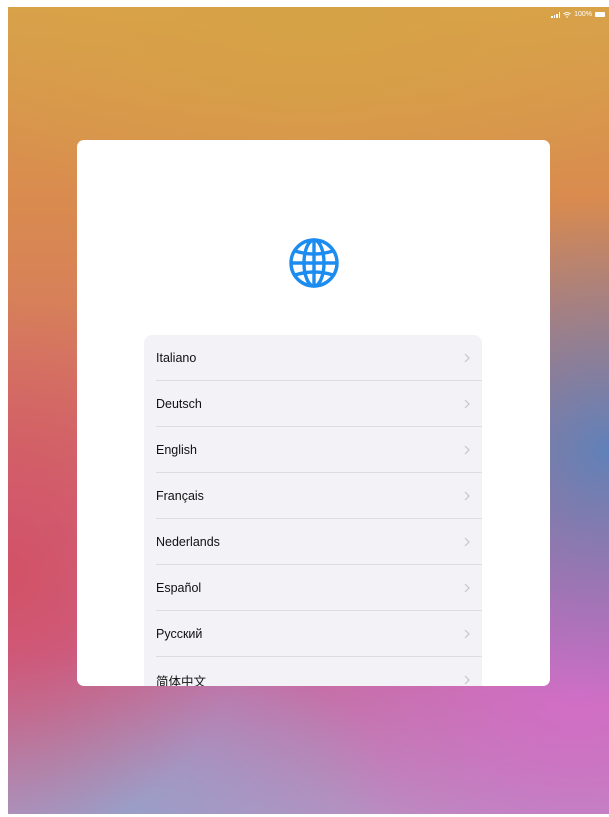 Image resolution: width=609 pixels, height=817 pixels. Describe the element at coordinates (314, 263) in the screenshot. I see `globe-icon` at that location.